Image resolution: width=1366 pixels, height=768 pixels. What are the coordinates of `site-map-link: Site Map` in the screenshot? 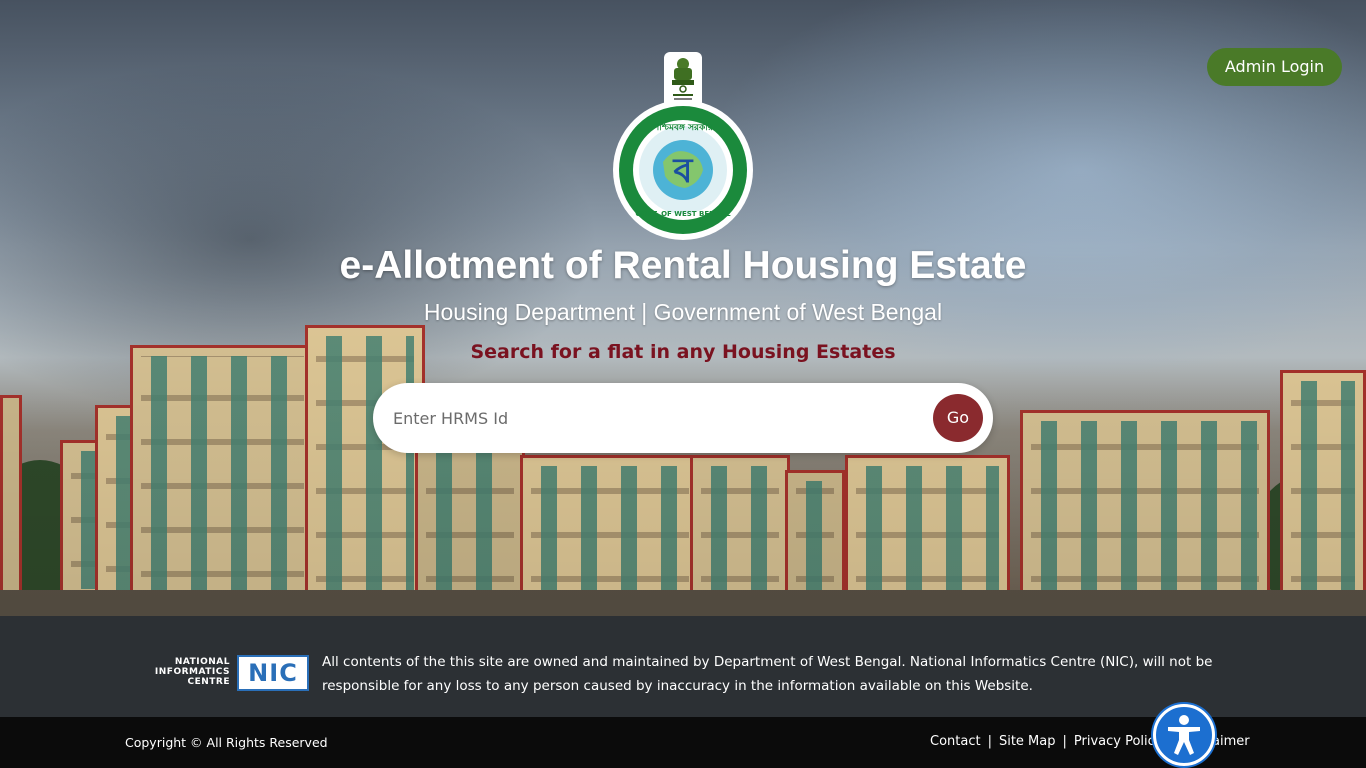 It's located at (1027, 741).